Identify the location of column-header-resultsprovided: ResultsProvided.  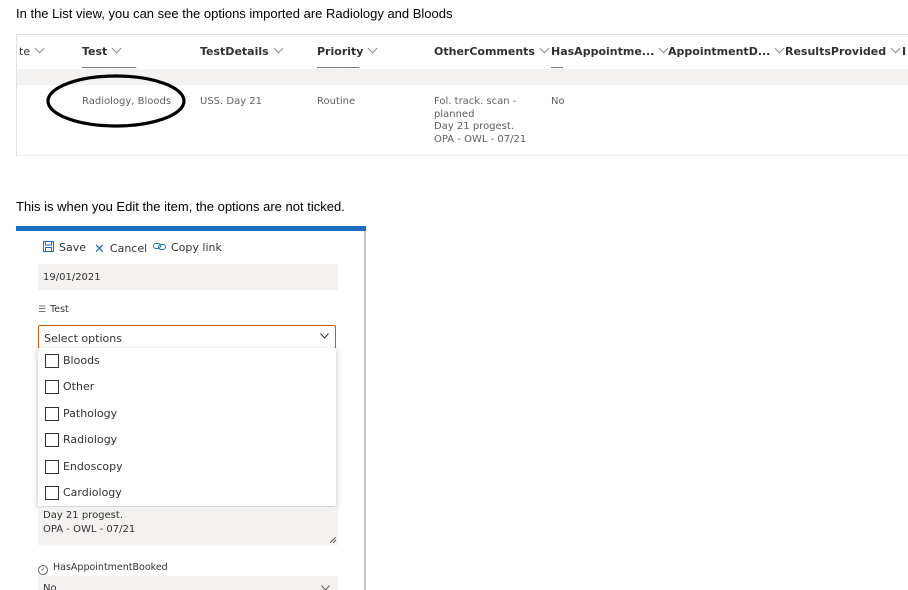
(843, 50).